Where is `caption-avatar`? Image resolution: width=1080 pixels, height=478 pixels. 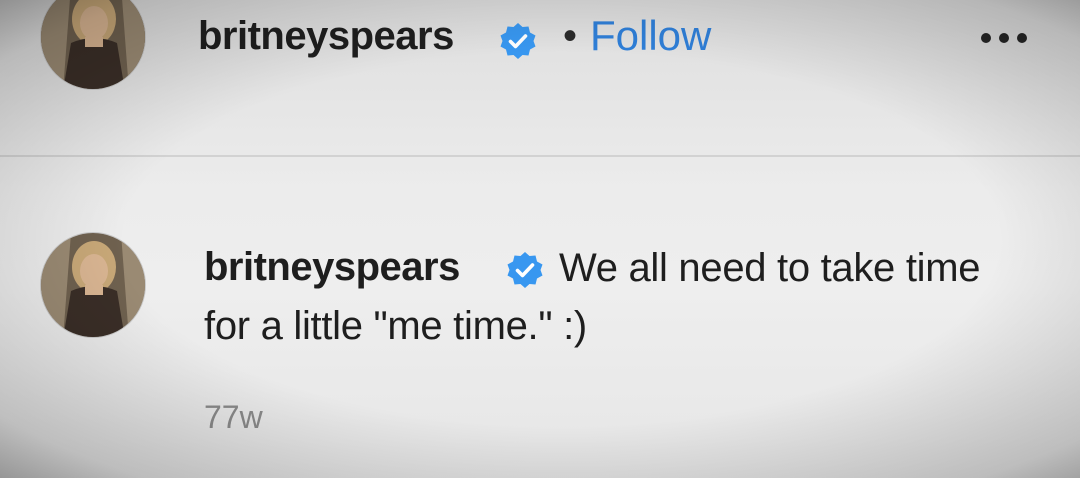 caption-avatar is located at coordinates (93, 285).